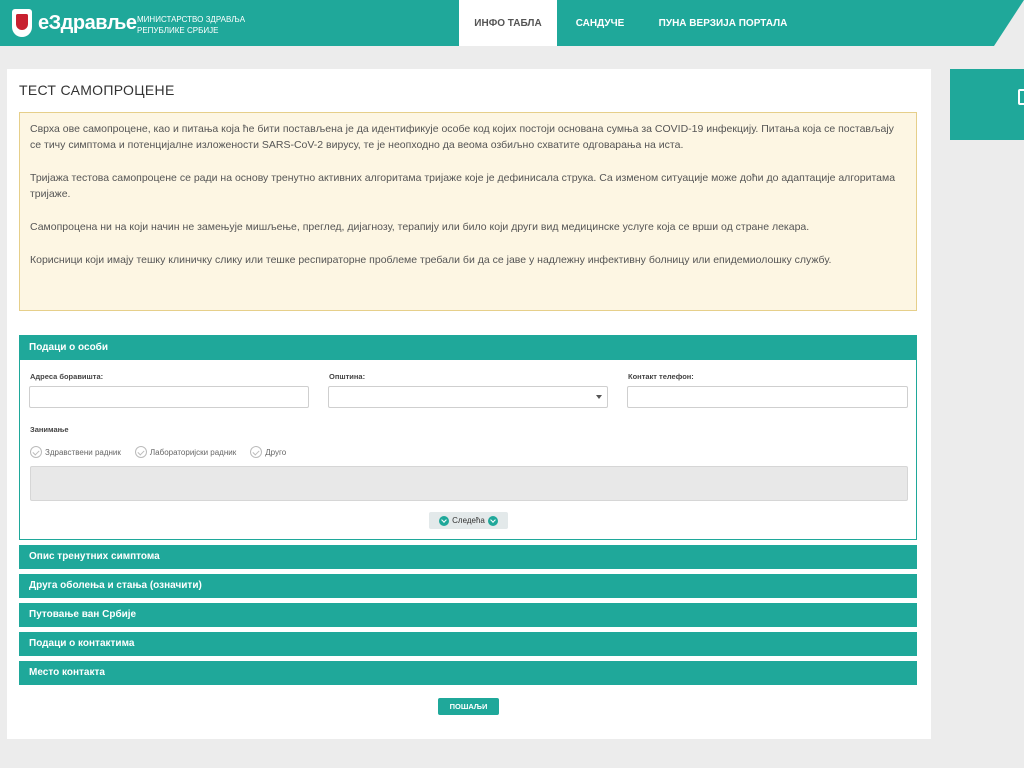 This screenshot has height=768, width=1024. Describe the element at coordinates (169, 397) in the screenshot. I see `address-input` at that location.